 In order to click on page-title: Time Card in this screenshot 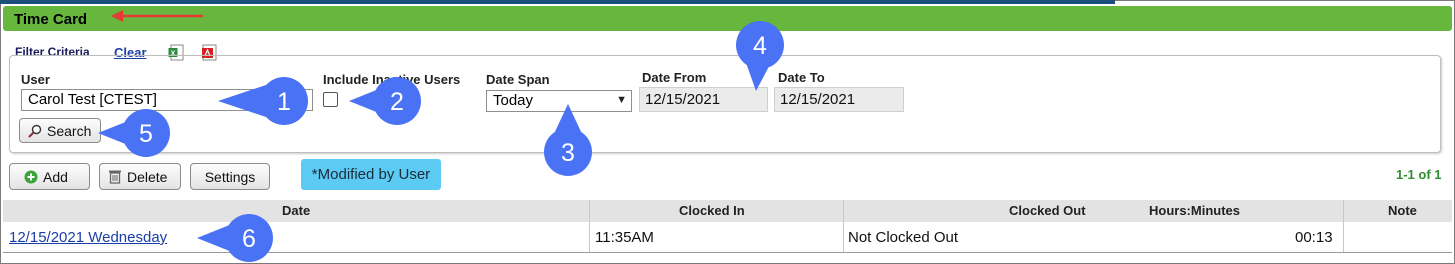, I will do `click(51, 19)`.